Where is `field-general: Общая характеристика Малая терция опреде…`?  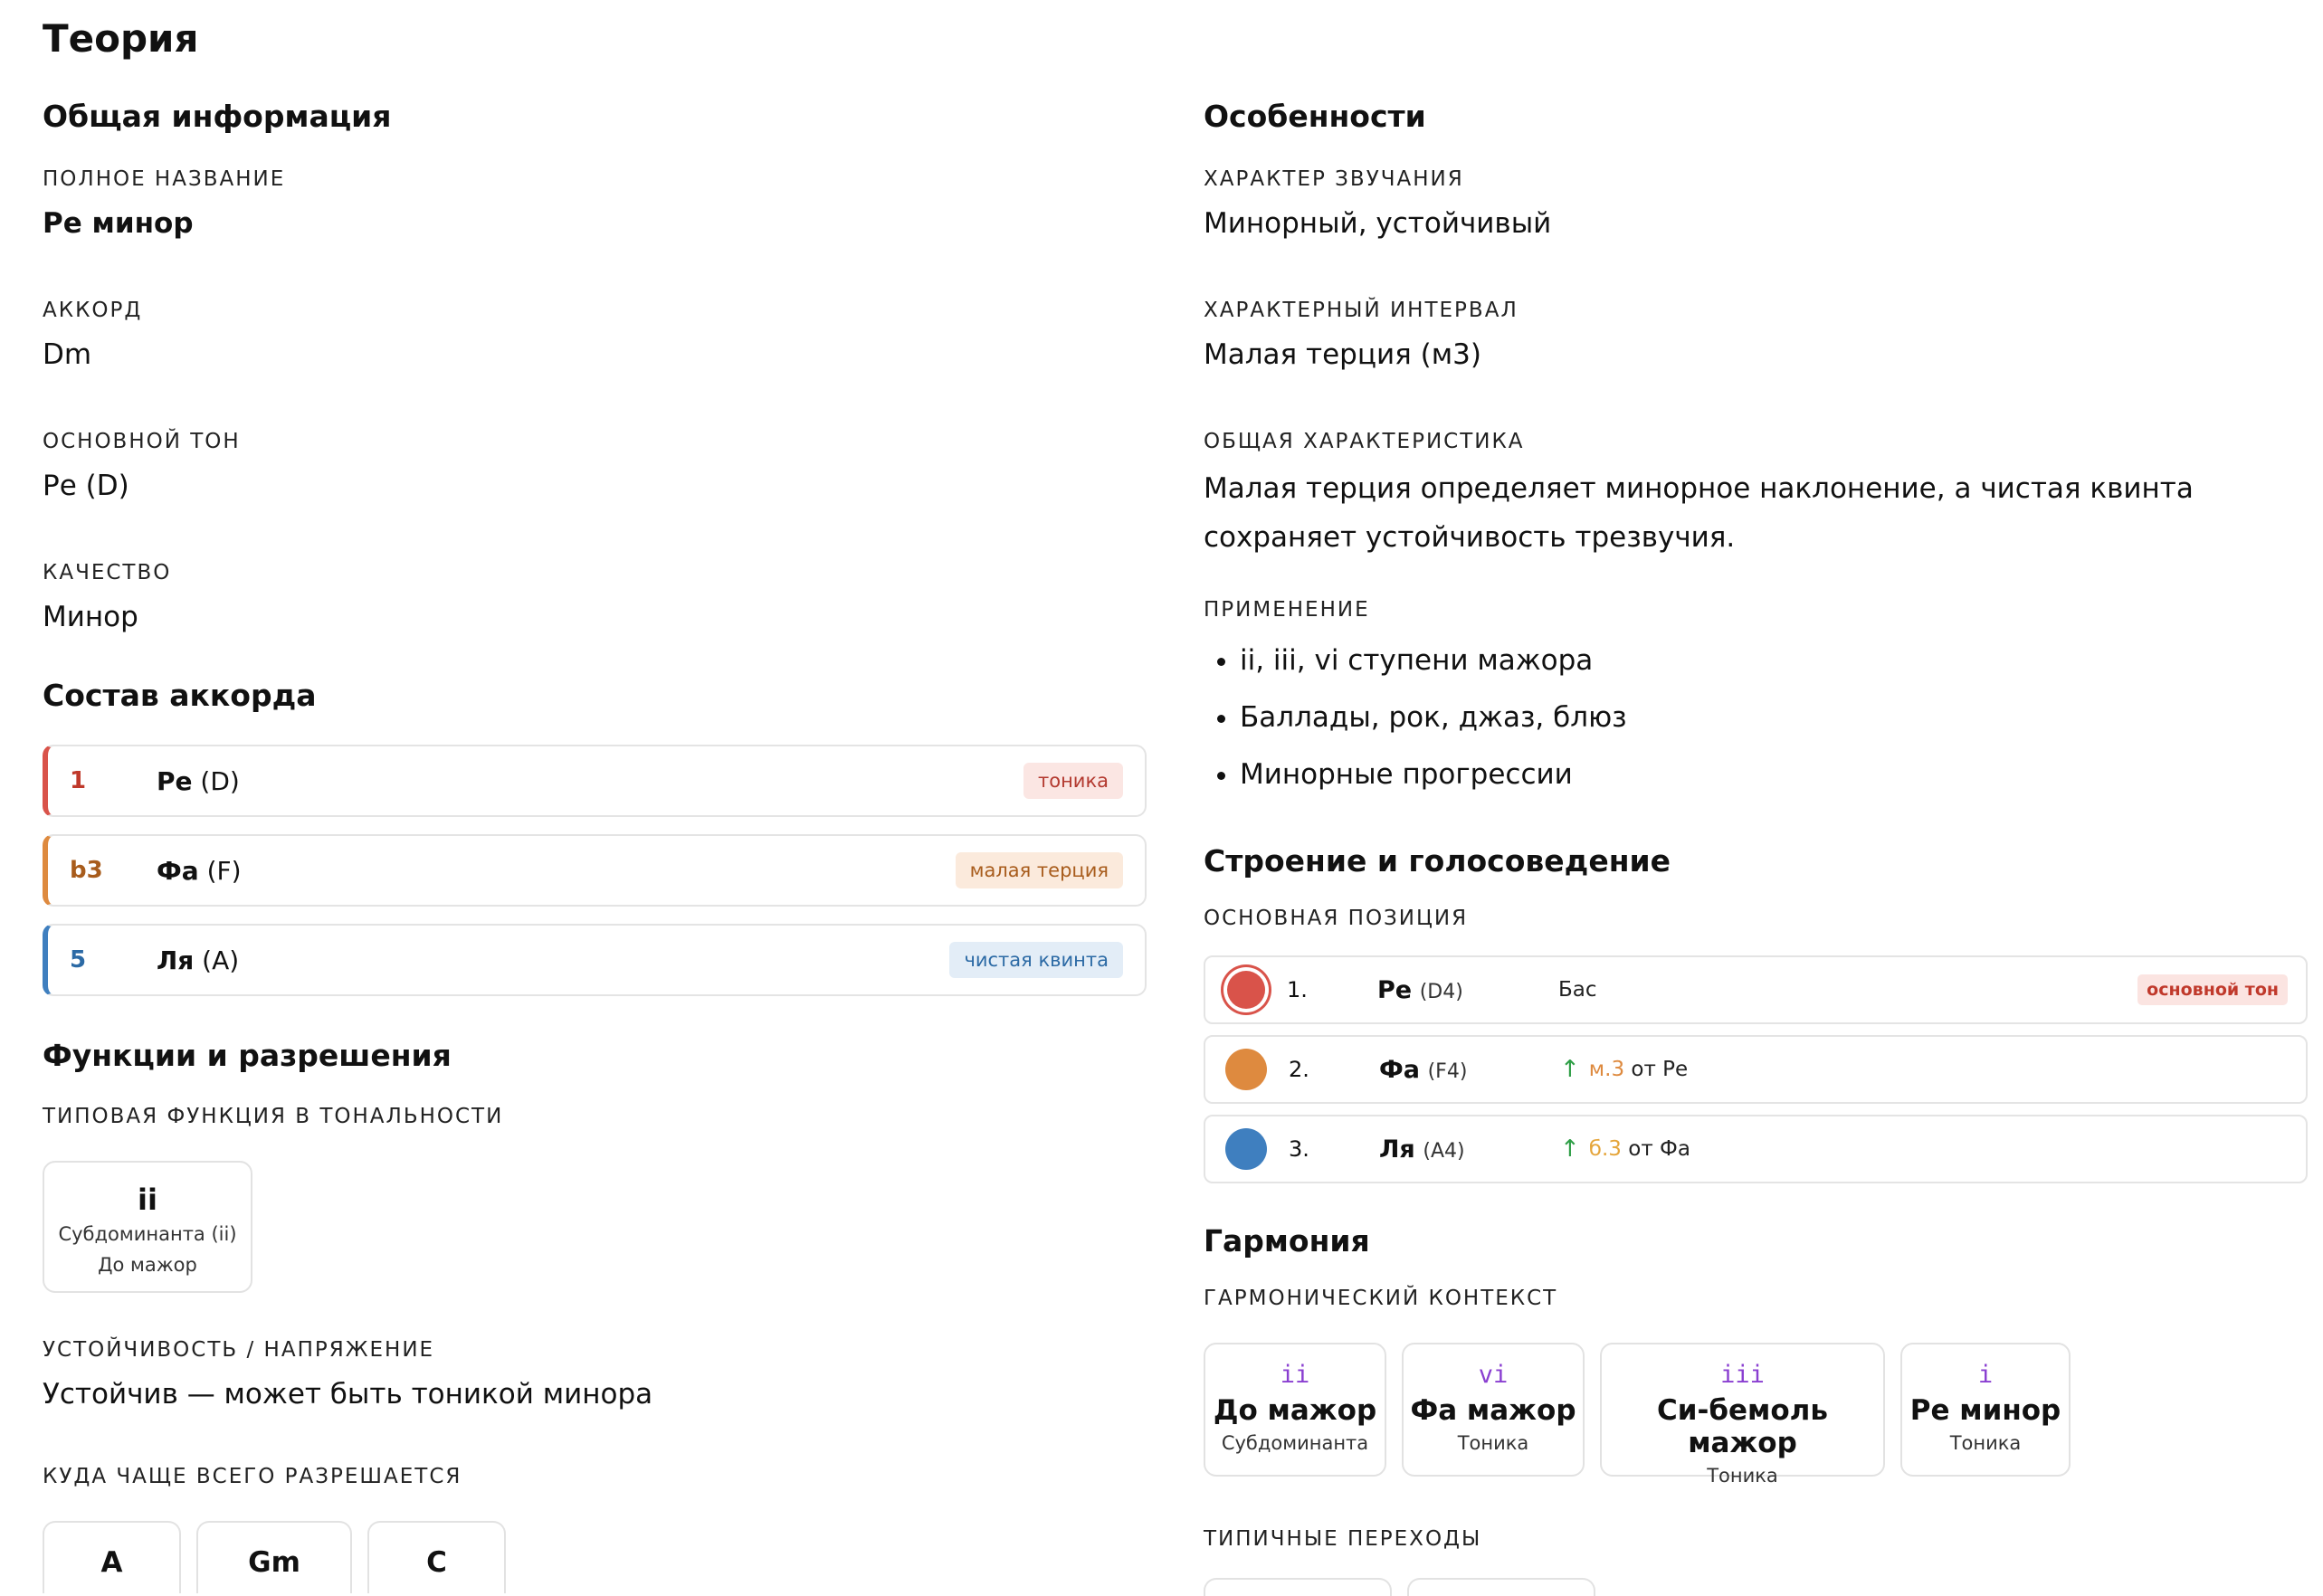
field-general: Общая характеристика Малая терция опреде… is located at coordinates (1756, 496).